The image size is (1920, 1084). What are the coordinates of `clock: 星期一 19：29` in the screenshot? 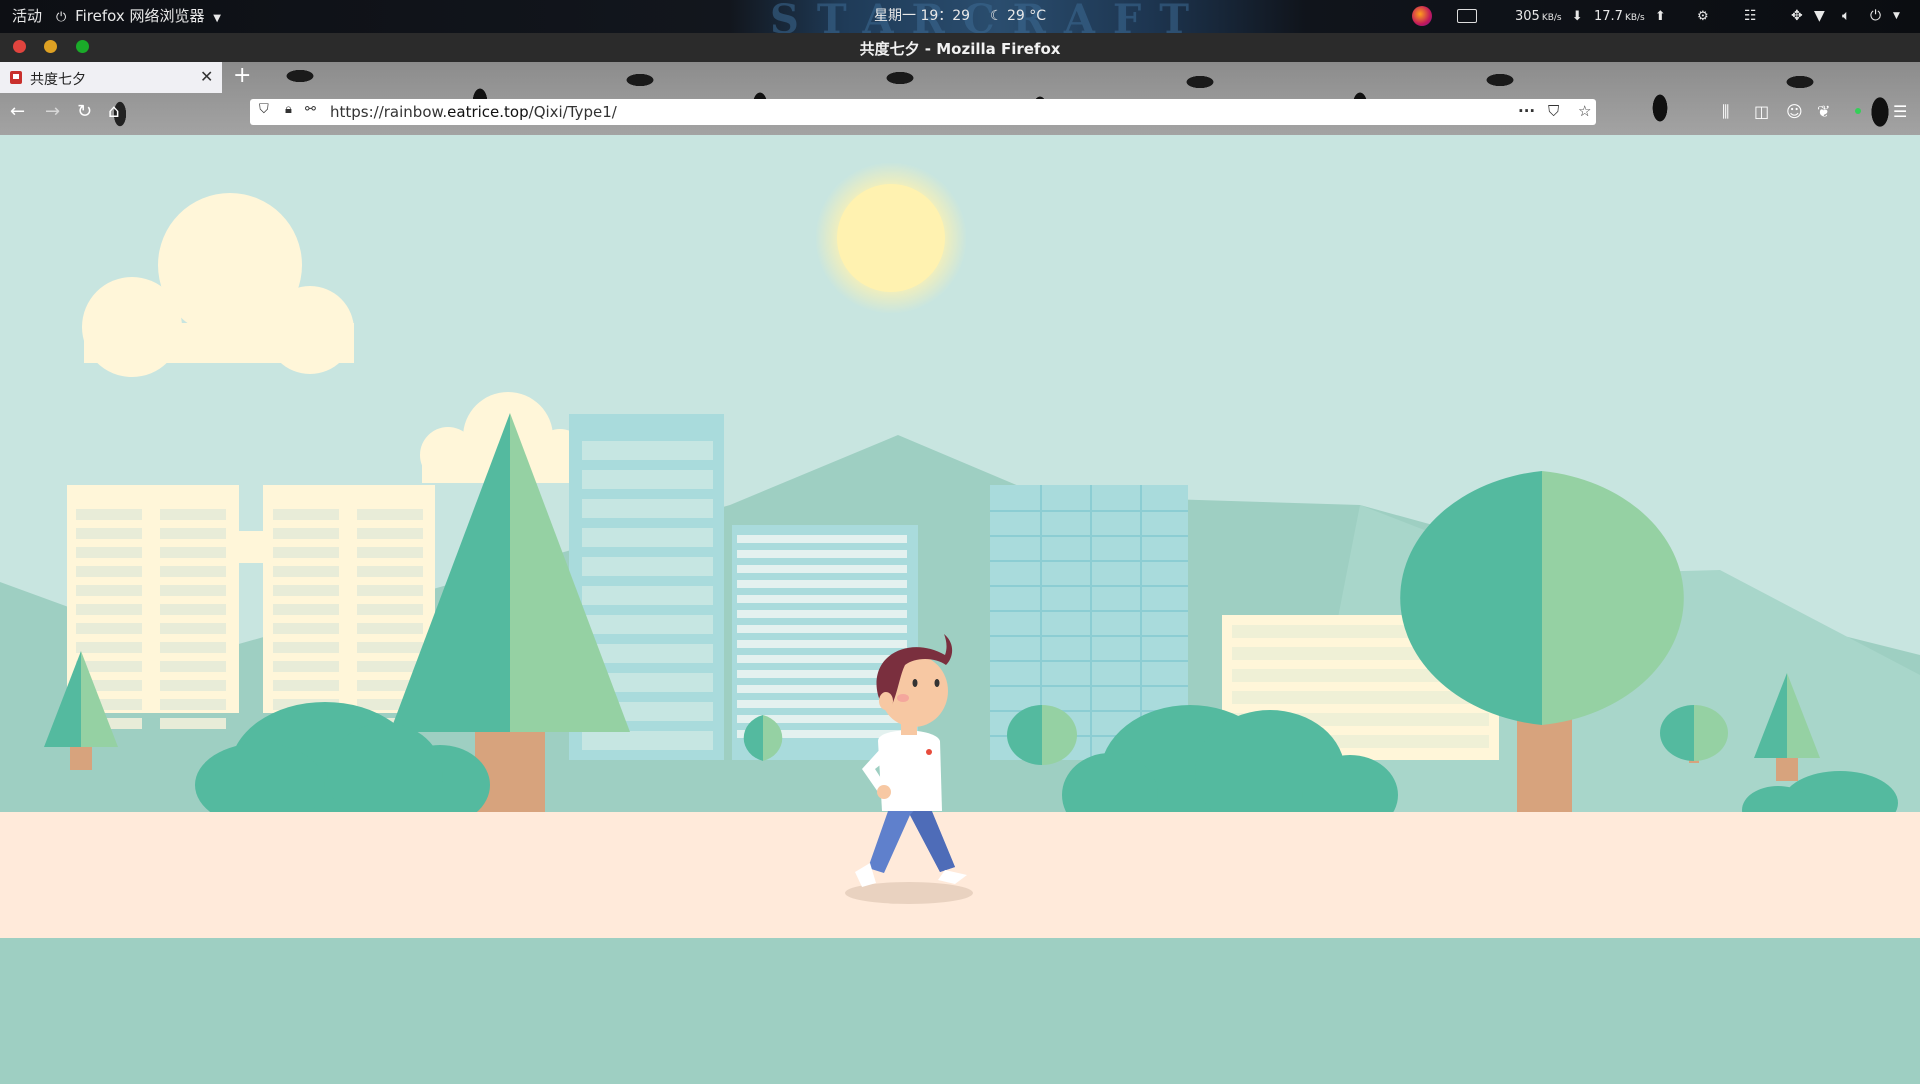 It's located at (922, 16).